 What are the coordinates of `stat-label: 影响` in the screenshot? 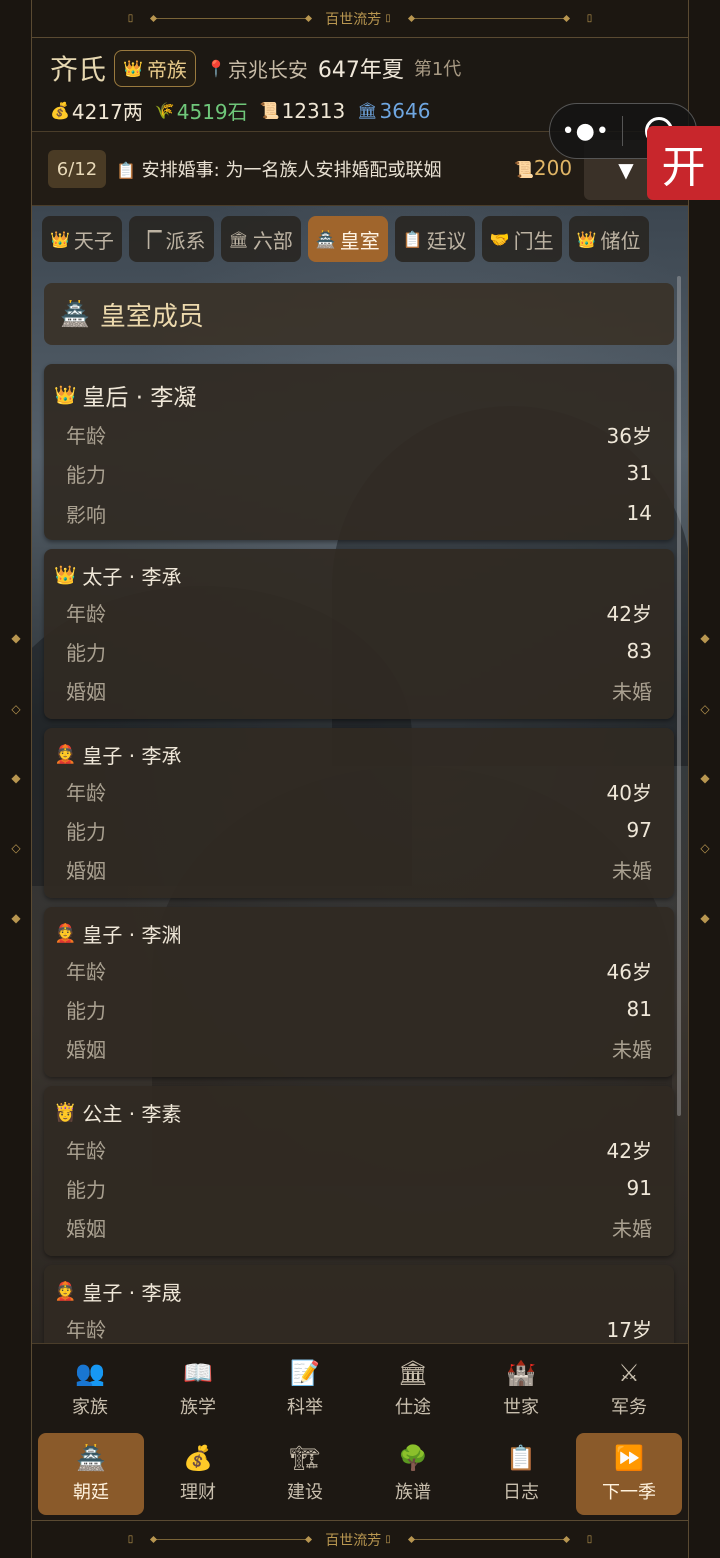 It's located at (86, 514).